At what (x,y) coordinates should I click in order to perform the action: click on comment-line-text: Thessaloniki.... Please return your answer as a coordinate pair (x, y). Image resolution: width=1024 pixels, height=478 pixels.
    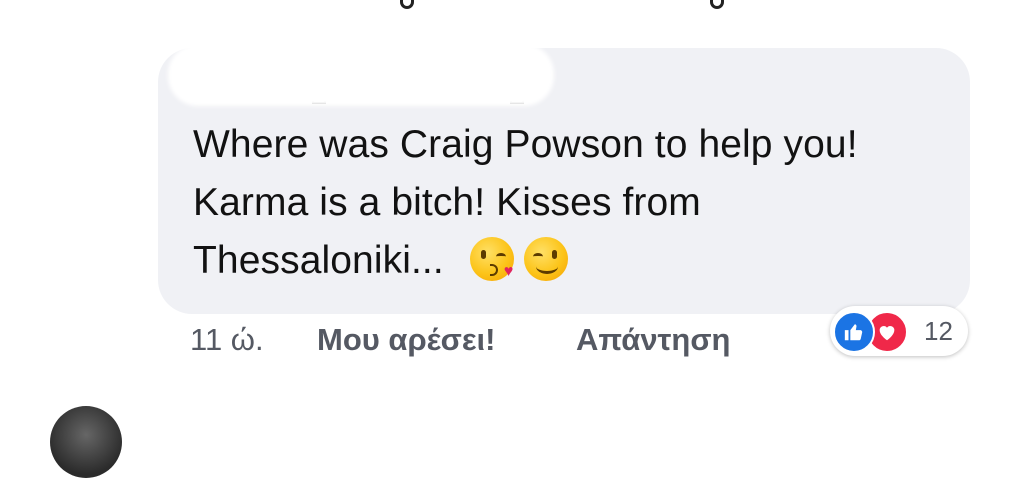
    Looking at the image, I should click on (318, 260).